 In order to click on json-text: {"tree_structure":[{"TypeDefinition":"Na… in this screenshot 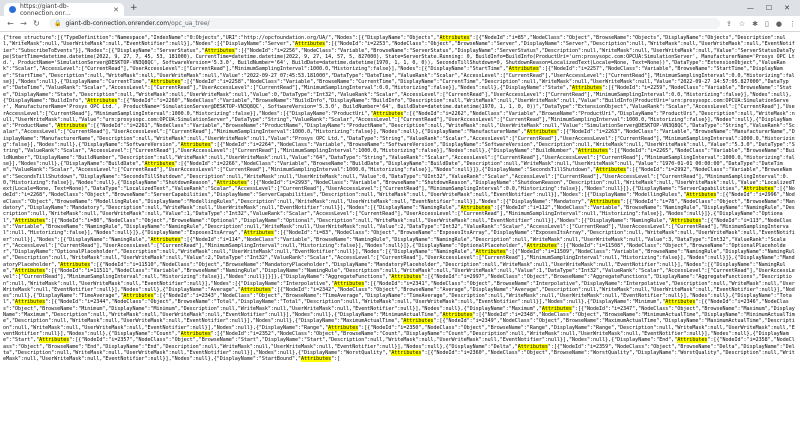, I will do `click(220, 38)`.